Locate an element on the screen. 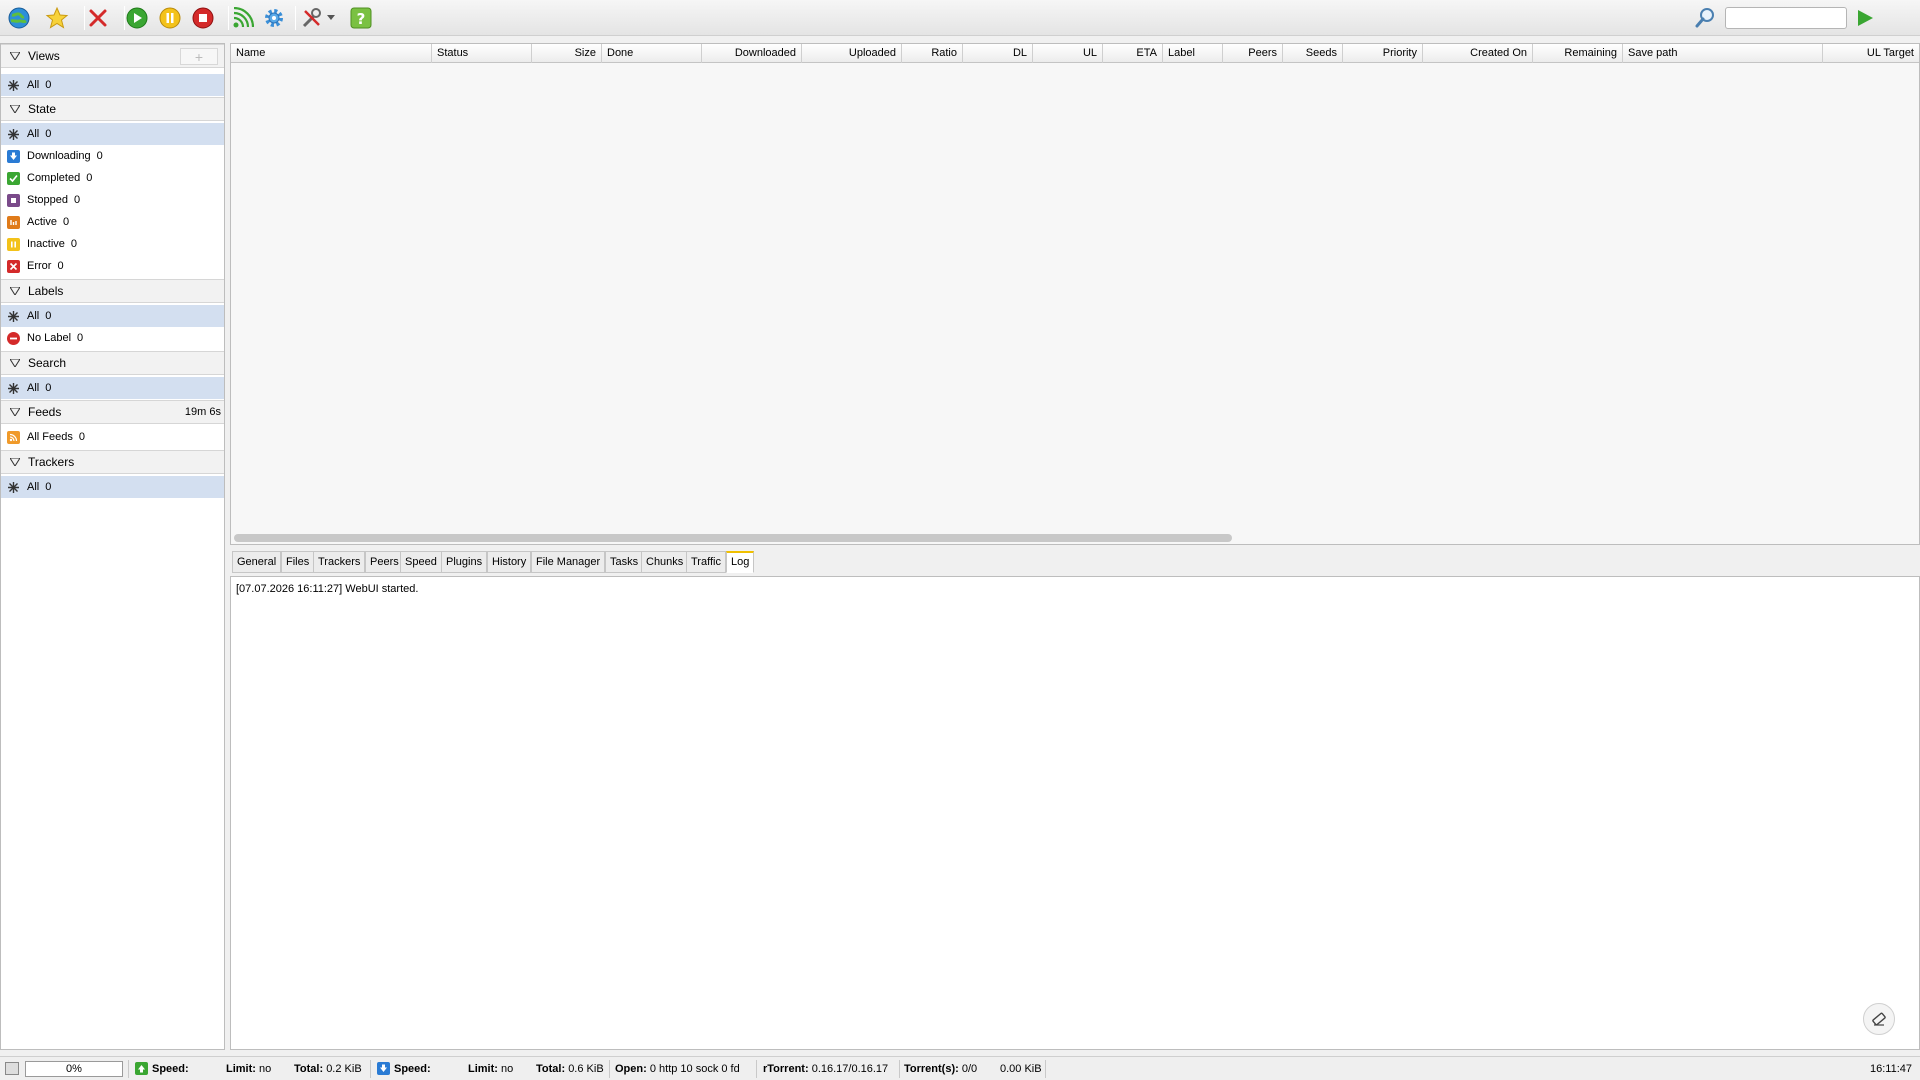  toolbar: ? is located at coordinates (960, 18).